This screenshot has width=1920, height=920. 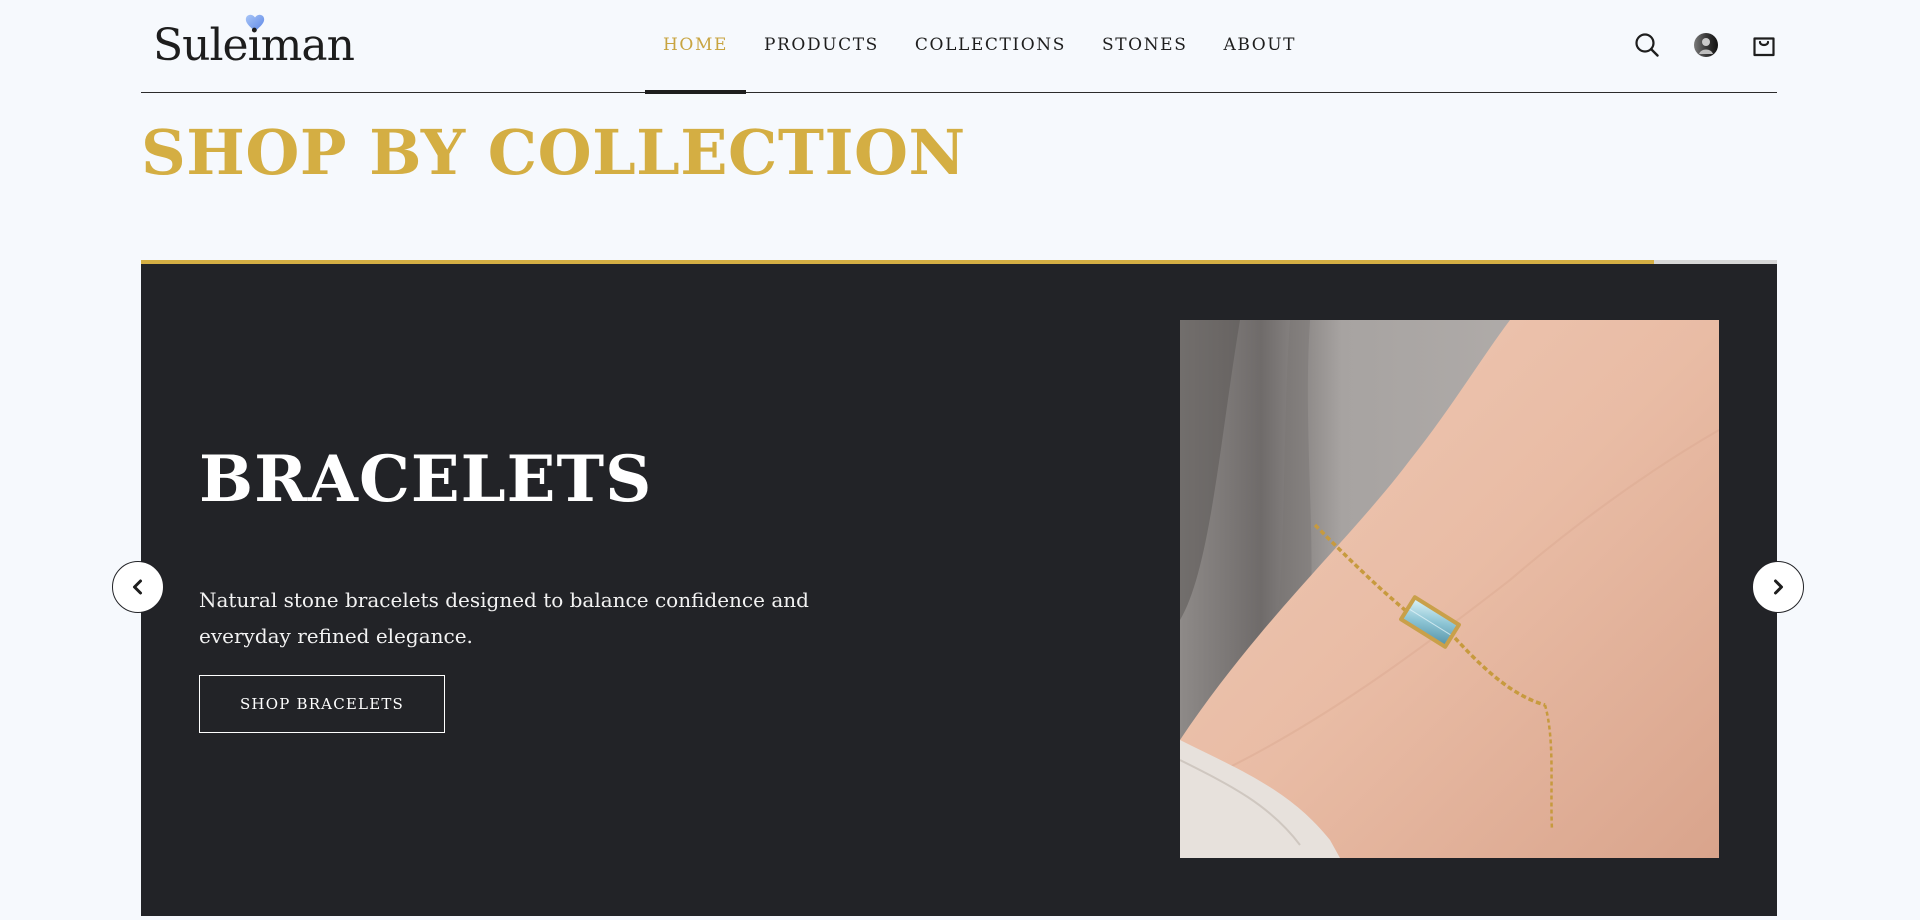 What do you see at coordinates (553, 152) in the screenshot?
I see `section-title: SHOP BY COLLECTION` at bounding box center [553, 152].